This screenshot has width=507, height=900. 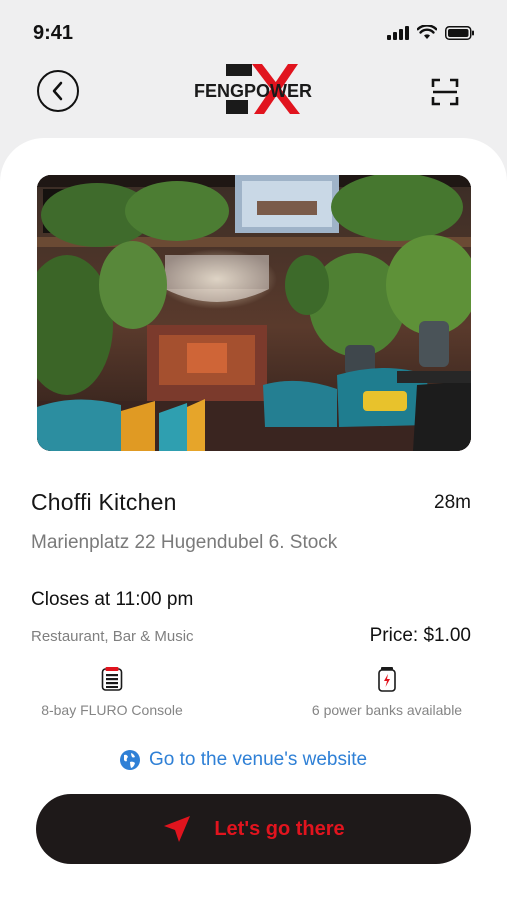 I want to click on cellular-signal-icon, so click(x=398, y=32).